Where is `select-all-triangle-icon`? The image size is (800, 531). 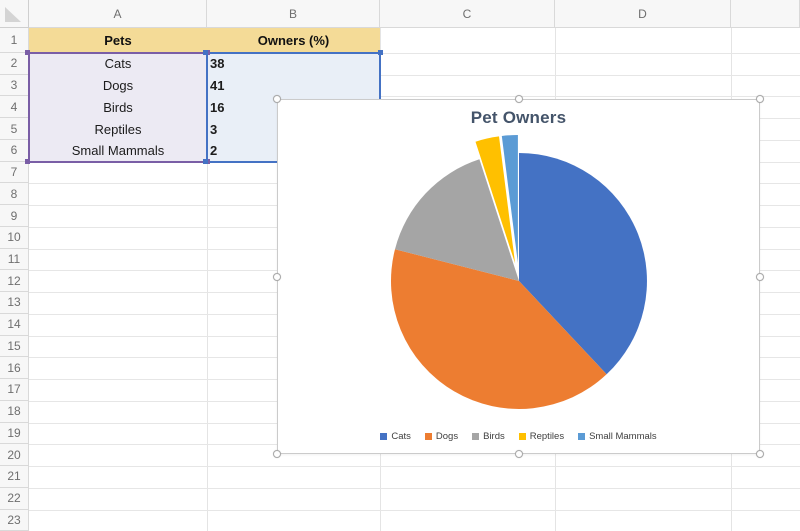
select-all-triangle-icon is located at coordinates (13, 14).